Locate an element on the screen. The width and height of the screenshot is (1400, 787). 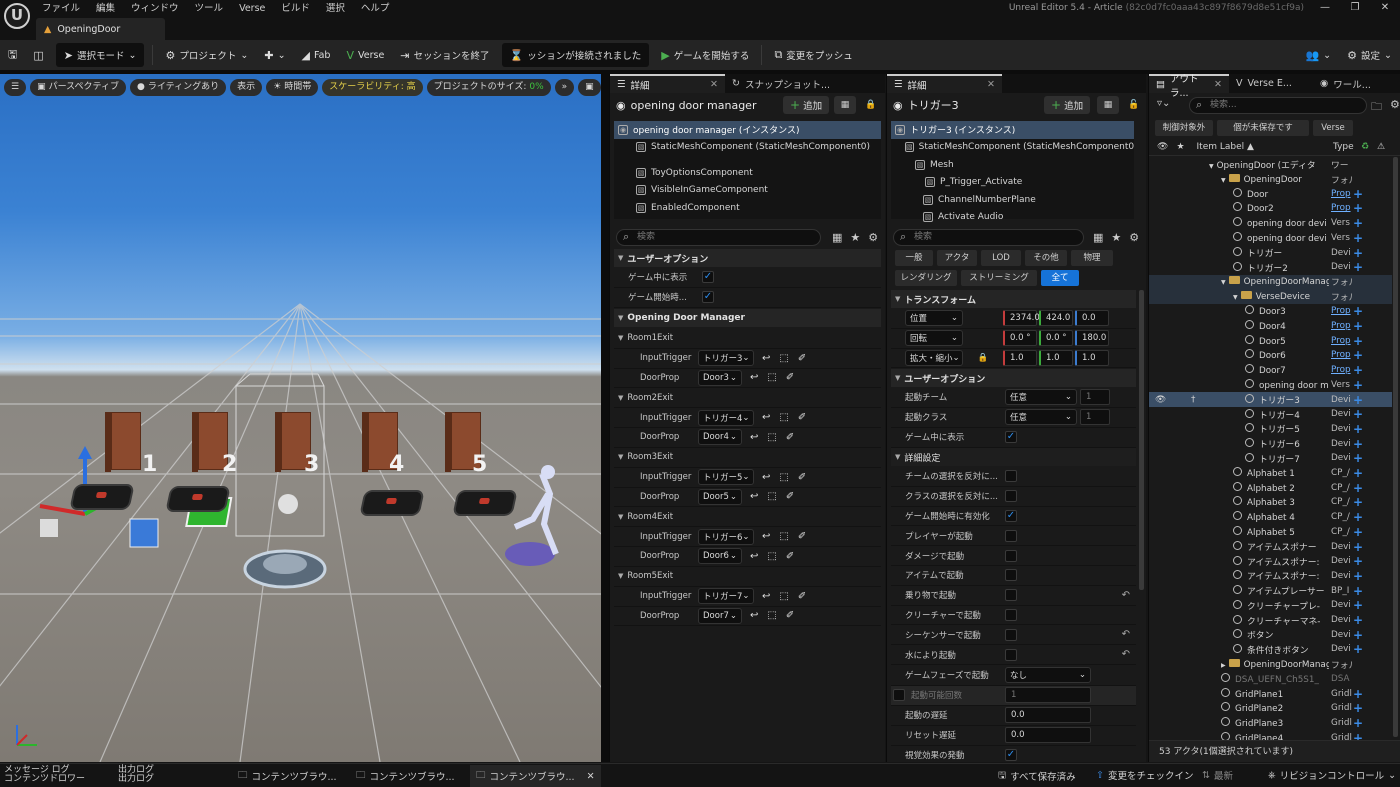
section-user-options: ▼ ユーザーオプション is located at coordinates (747, 258).